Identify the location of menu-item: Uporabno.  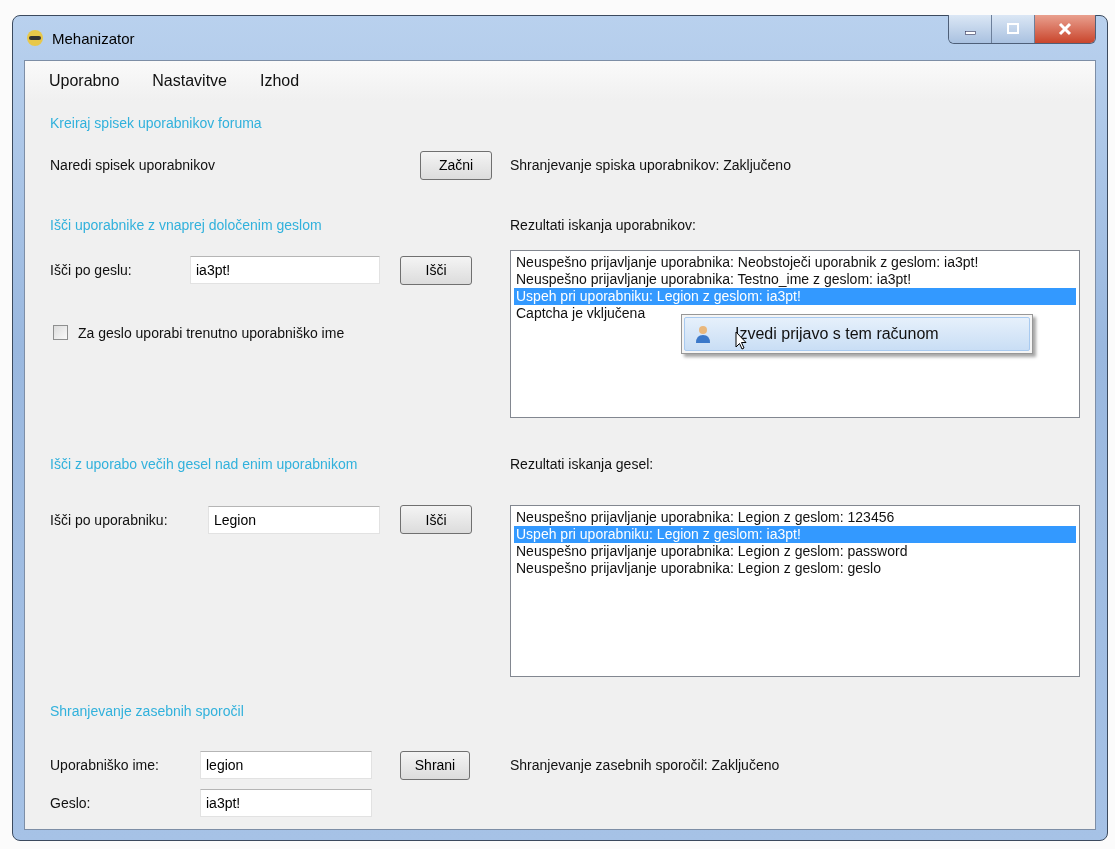
(86, 81).